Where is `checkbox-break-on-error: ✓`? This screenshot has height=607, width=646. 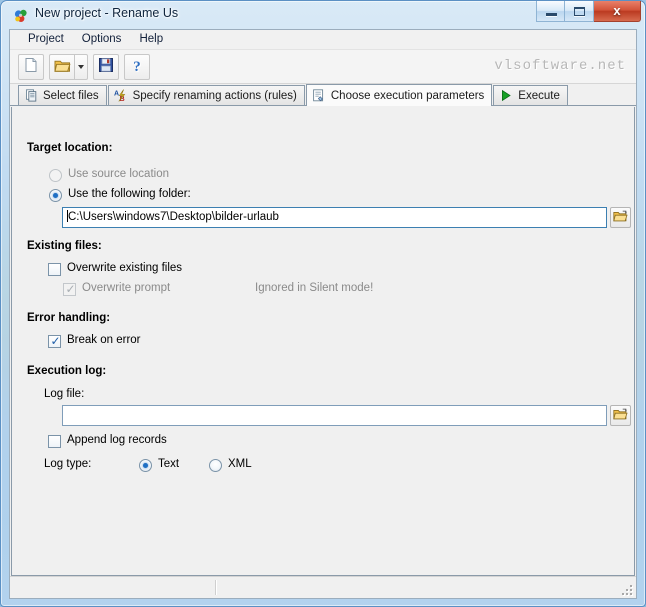
checkbox-break-on-error: ✓ is located at coordinates (54, 341).